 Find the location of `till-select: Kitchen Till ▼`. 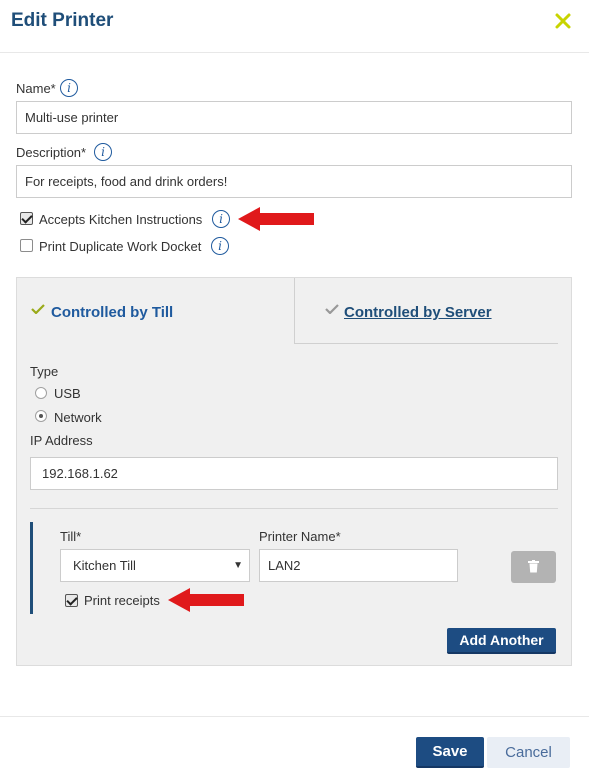

till-select: Kitchen Till ▼ is located at coordinates (155, 565).